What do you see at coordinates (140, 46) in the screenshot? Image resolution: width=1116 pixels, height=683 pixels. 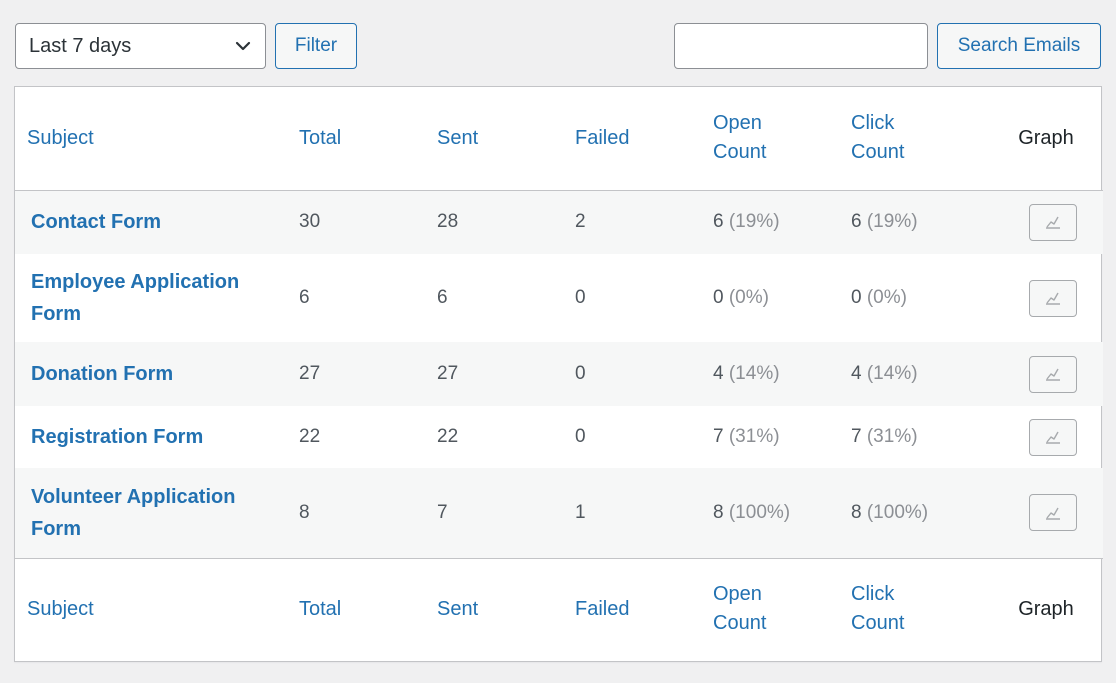 I see `date-range-select: Last 7 days` at bounding box center [140, 46].